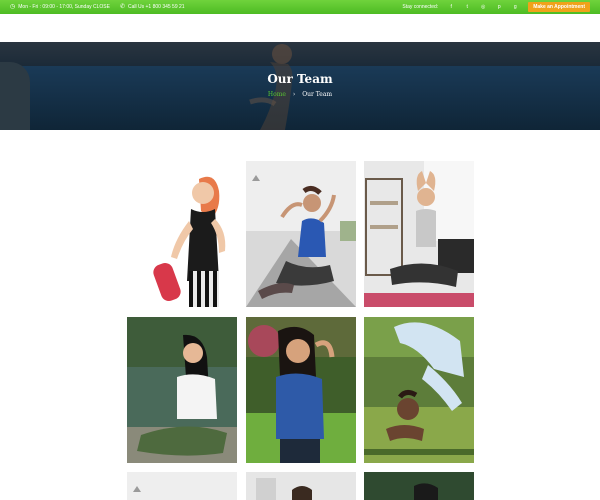 This screenshot has height=500, width=600. What do you see at coordinates (64, 7) in the screenshot?
I see `hours-text: Mon - Fri : 09:00 - 17:00, Sunday CLOSE` at bounding box center [64, 7].